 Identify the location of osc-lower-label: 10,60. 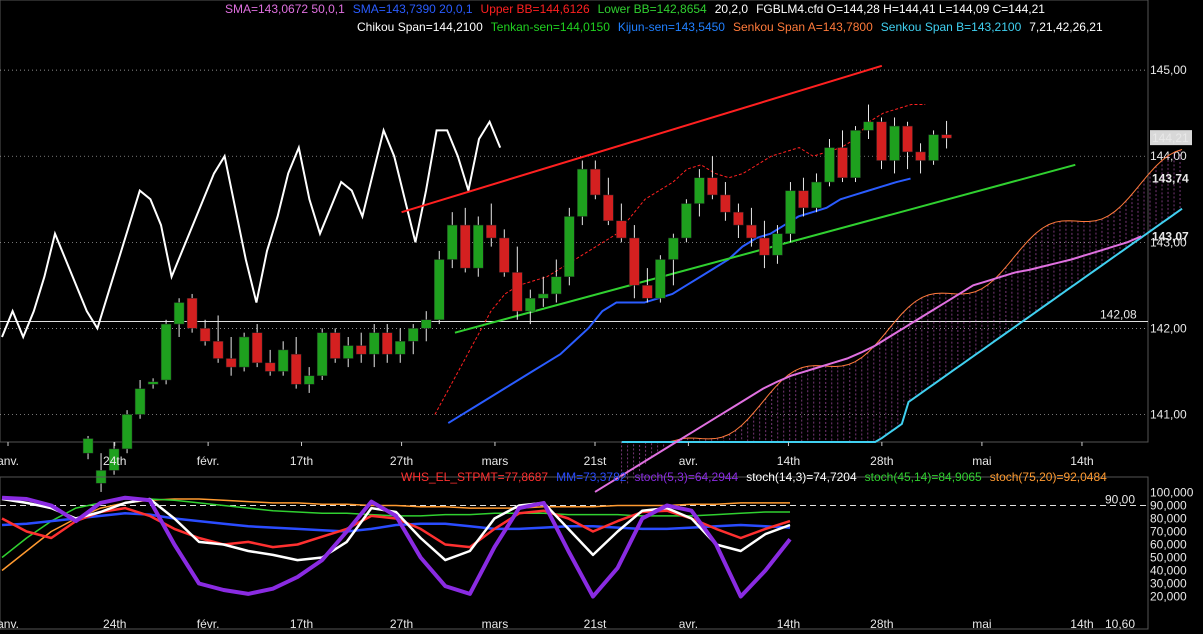
(1120, 624).